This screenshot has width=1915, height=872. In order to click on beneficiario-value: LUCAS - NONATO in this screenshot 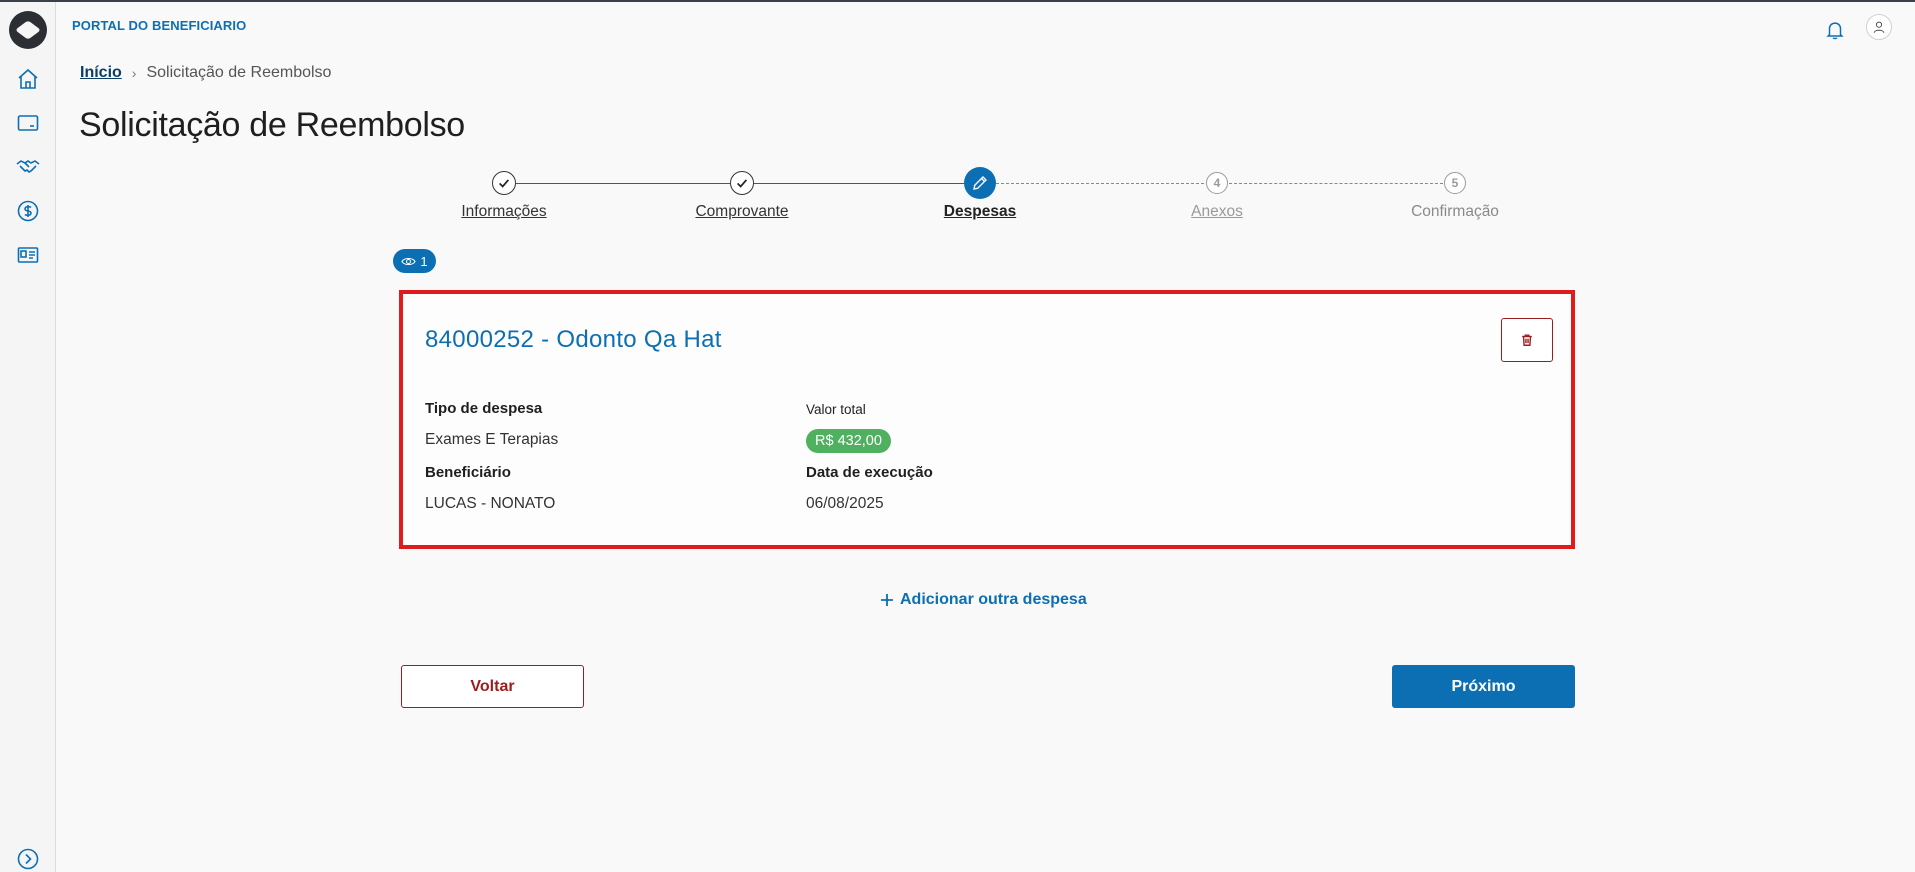, I will do `click(490, 503)`.